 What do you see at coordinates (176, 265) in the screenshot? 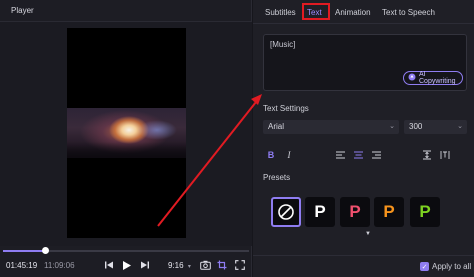
I see `aspect-ratio-value: 9:16` at bounding box center [176, 265].